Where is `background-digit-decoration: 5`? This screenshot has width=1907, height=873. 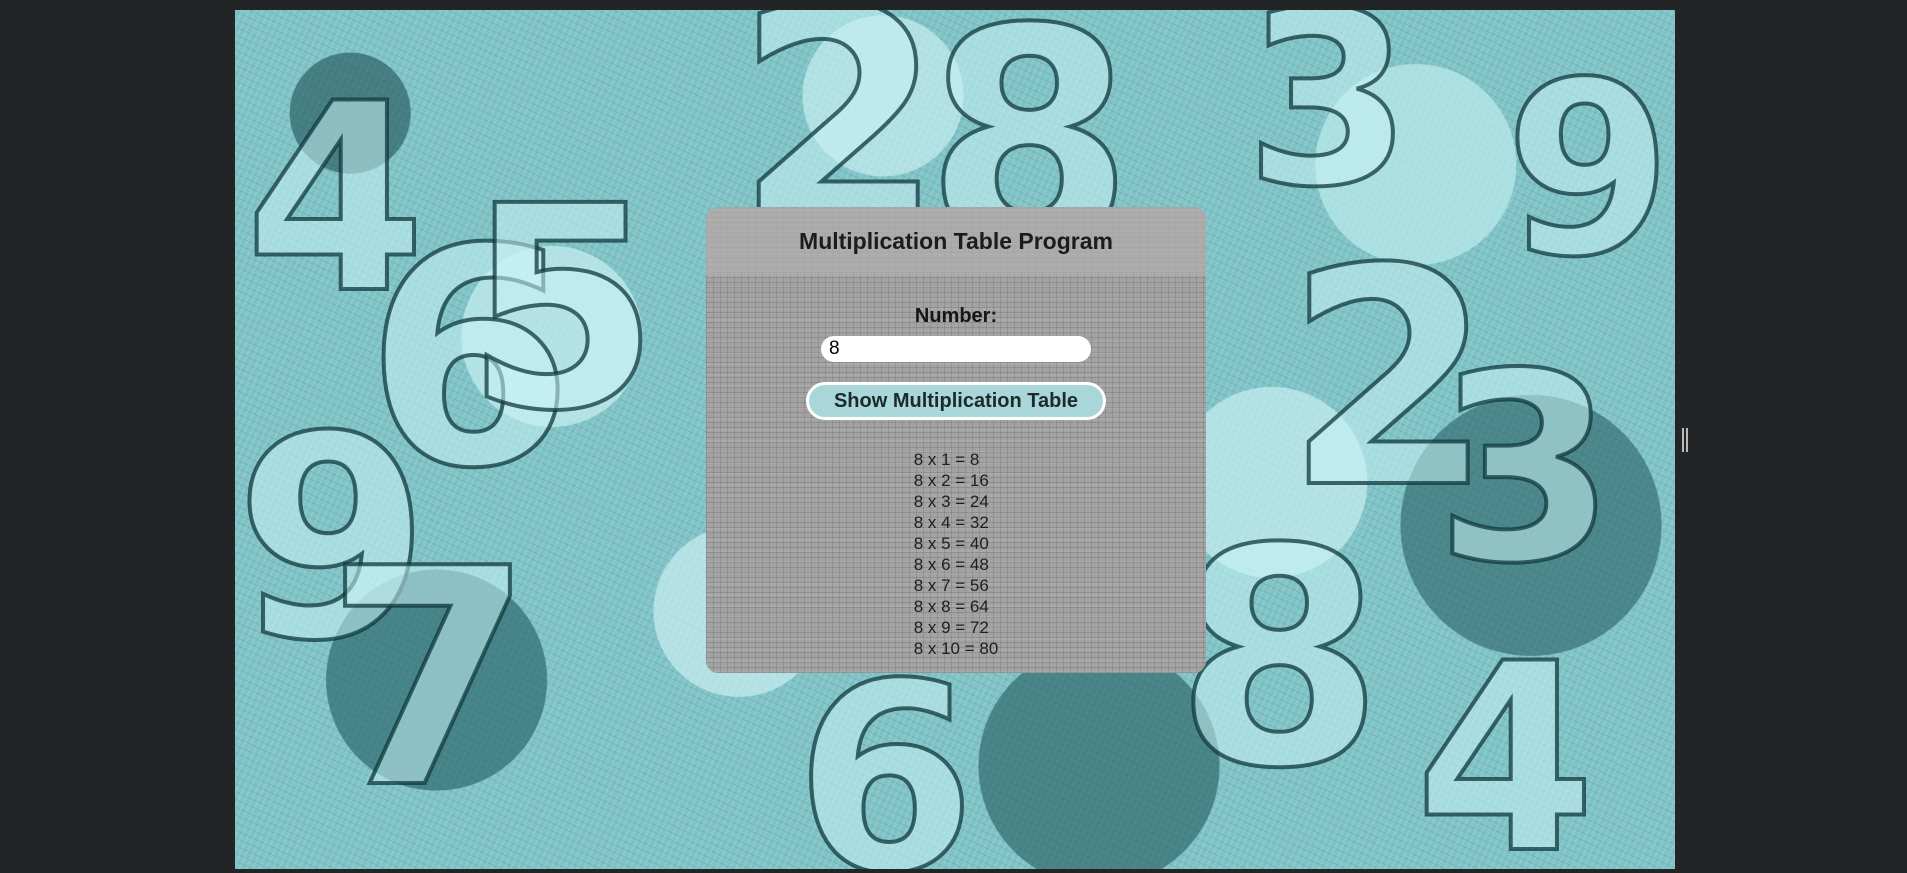
background-digit-decoration: 5 is located at coordinates (562, 310).